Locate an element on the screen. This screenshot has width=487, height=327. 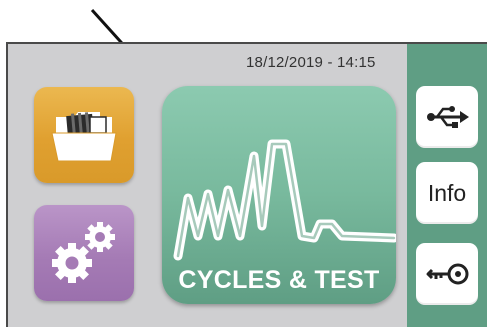
usb-icon is located at coordinates (448, 117).